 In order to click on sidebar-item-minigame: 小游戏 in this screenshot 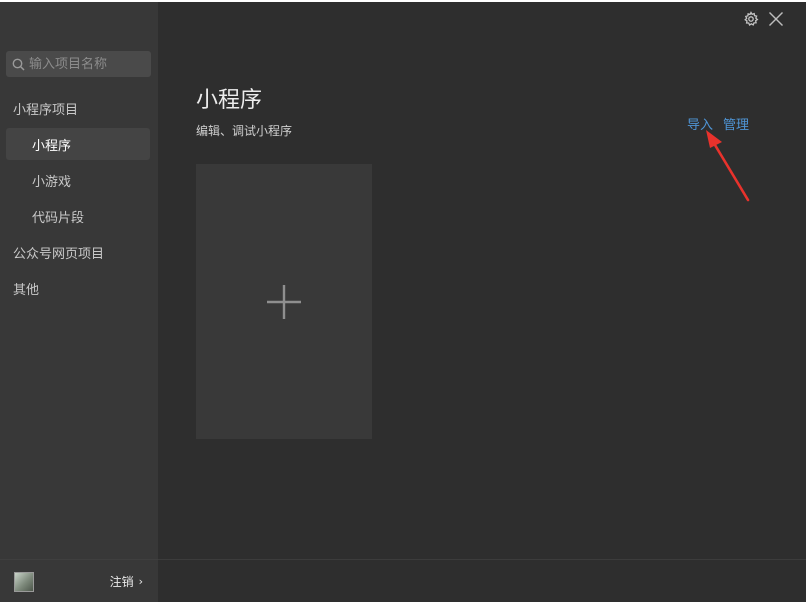, I will do `click(51, 180)`.